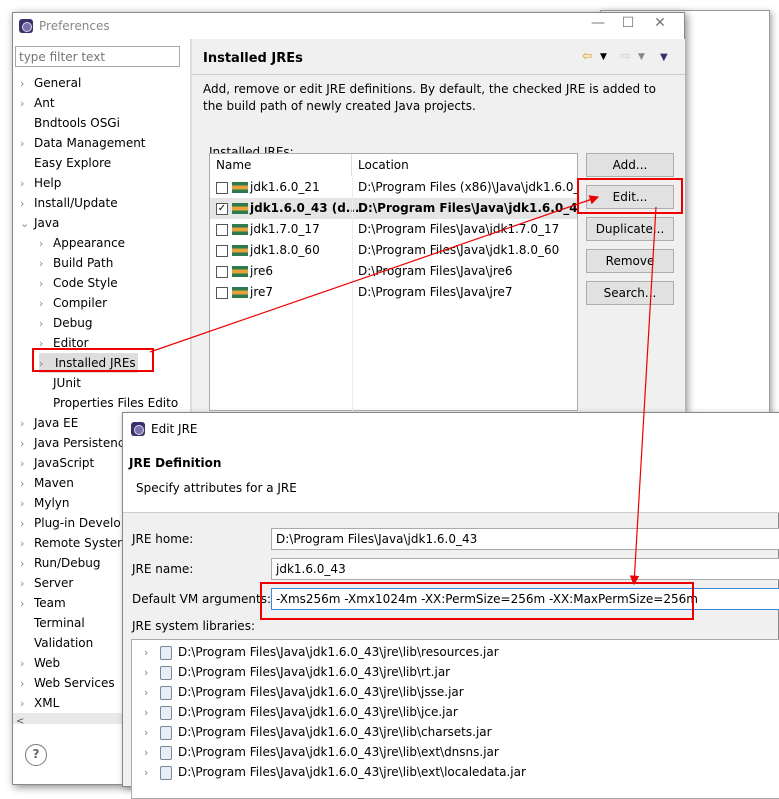 The height and width of the screenshot is (799, 779). What do you see at coordinates (222, 208) in the screenshot?
I see `row-checkbox: ✓` at bounding box center [222, 208].